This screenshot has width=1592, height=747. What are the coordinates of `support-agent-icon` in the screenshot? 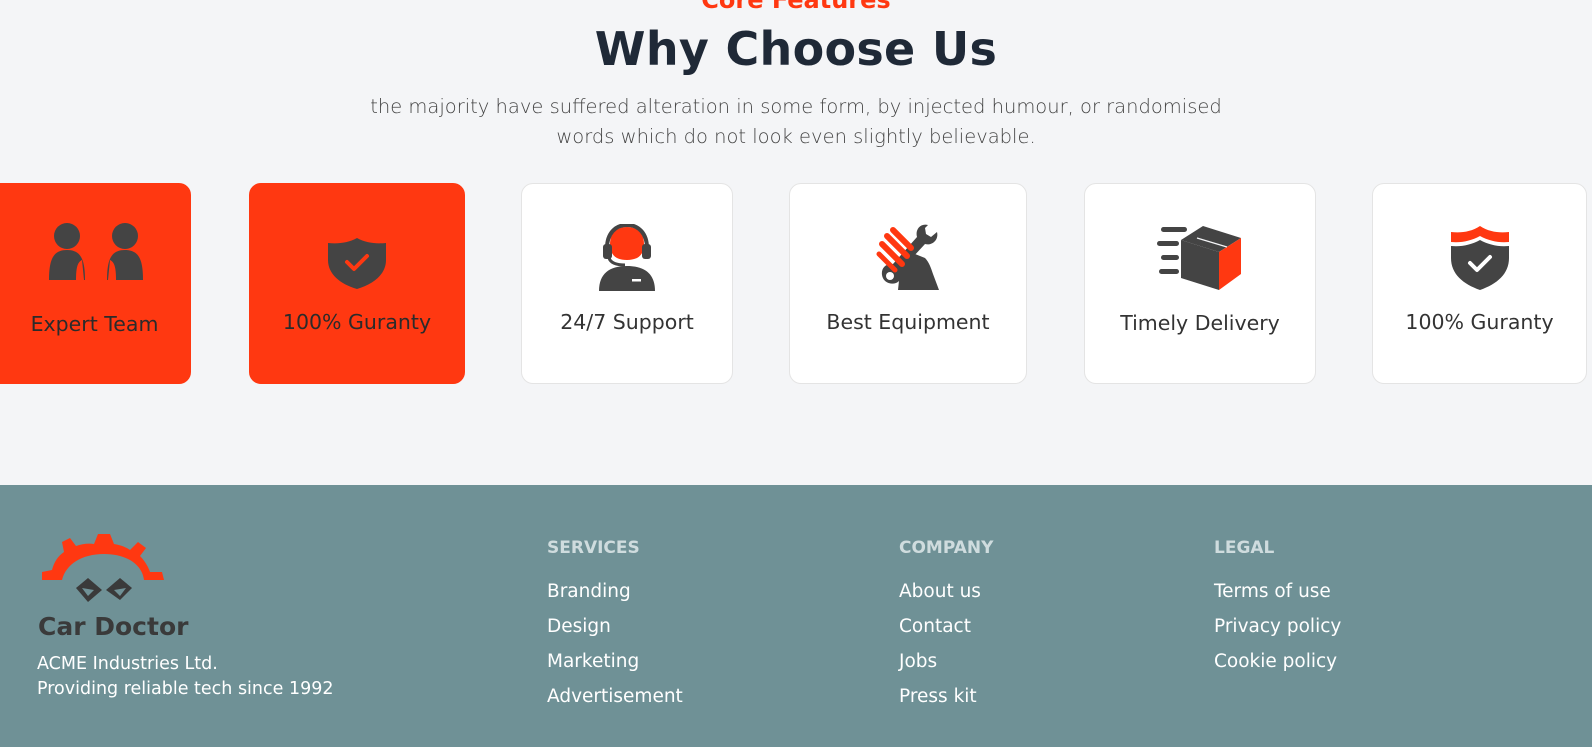 It's located at (627, 257).